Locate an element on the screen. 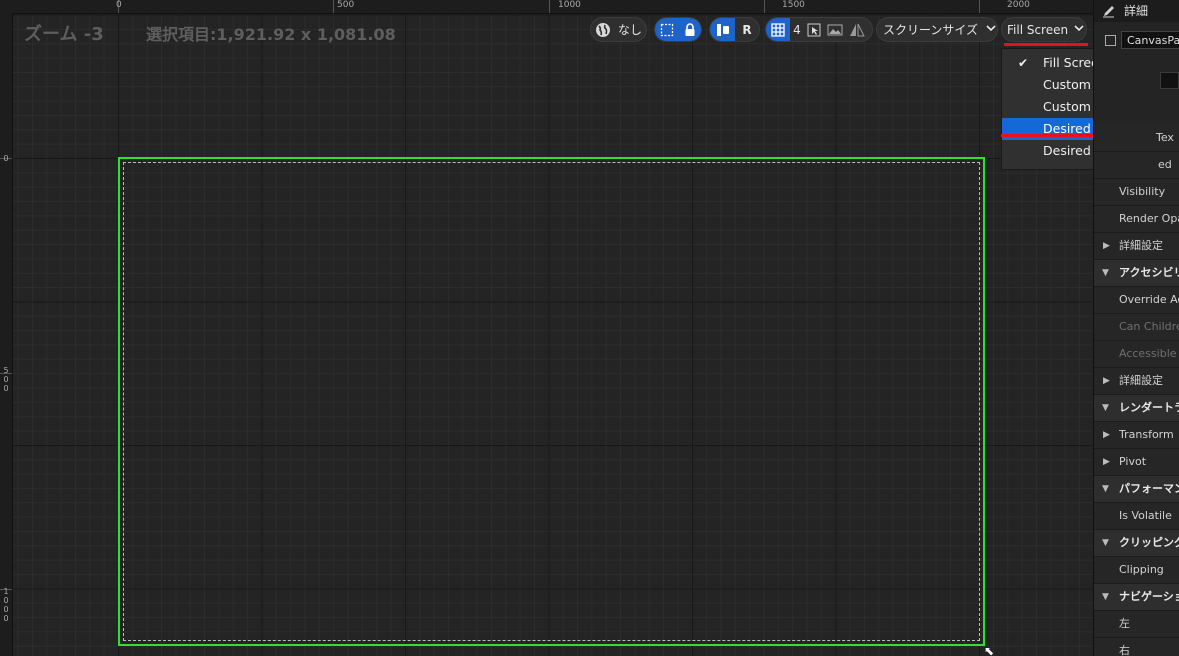 This screenshot has width=1179, height=656. details-category: ▼ レンダートランスフォーム is located at coordinates (1136, 408).